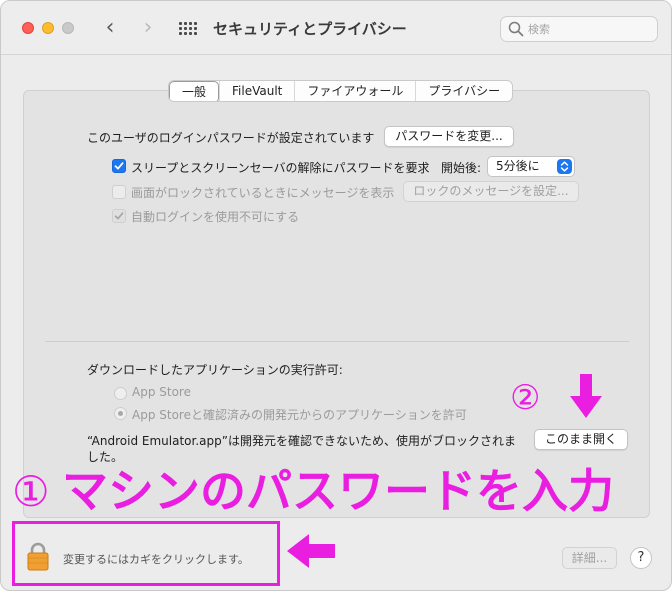  Describe the element at coordinates (338, 491) in the screenshot. I see `step1-instruction: マシンのパスワードを入力` at that location.